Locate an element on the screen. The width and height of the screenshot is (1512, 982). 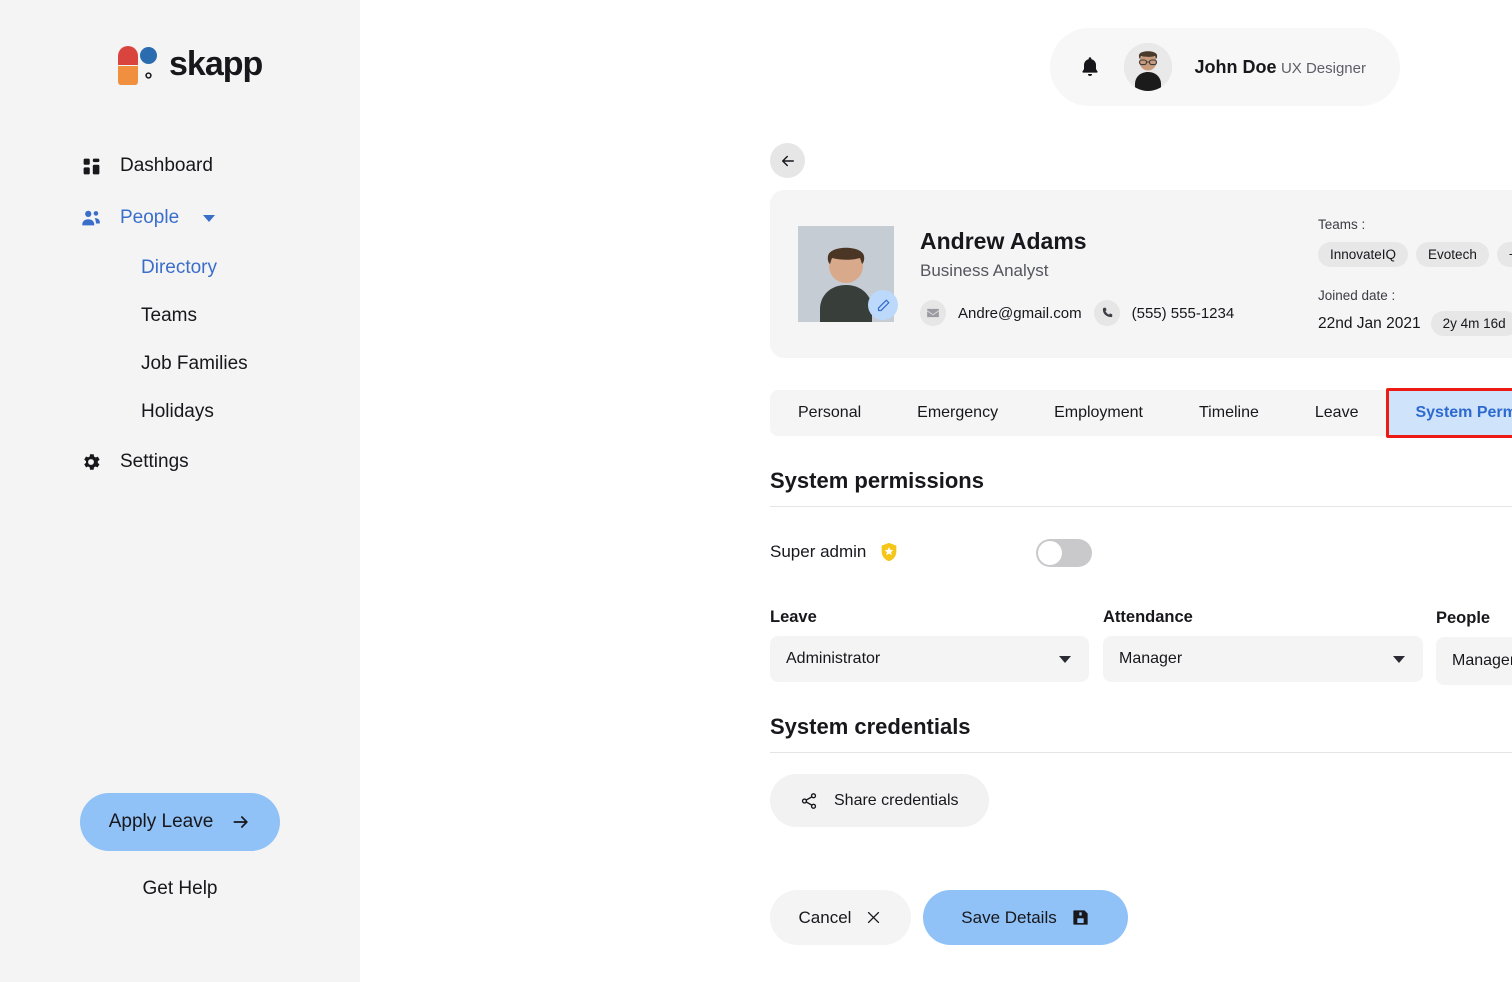
topbar-user-panel: John Doe UX Designer is located at coordinates (1225, 67).